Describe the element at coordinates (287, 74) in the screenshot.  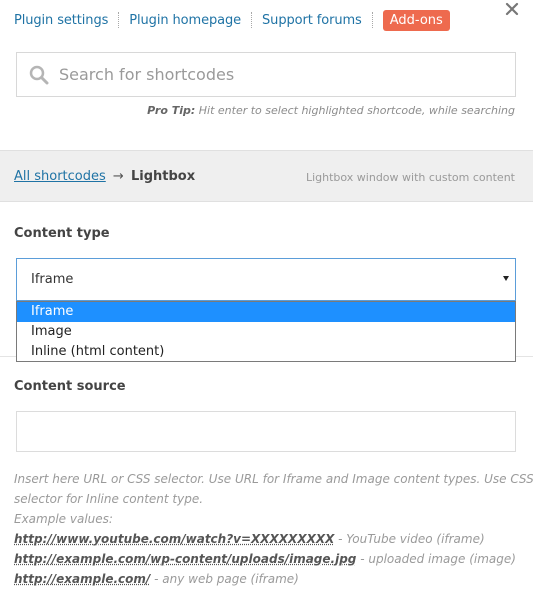
I see `search-input` at that location.